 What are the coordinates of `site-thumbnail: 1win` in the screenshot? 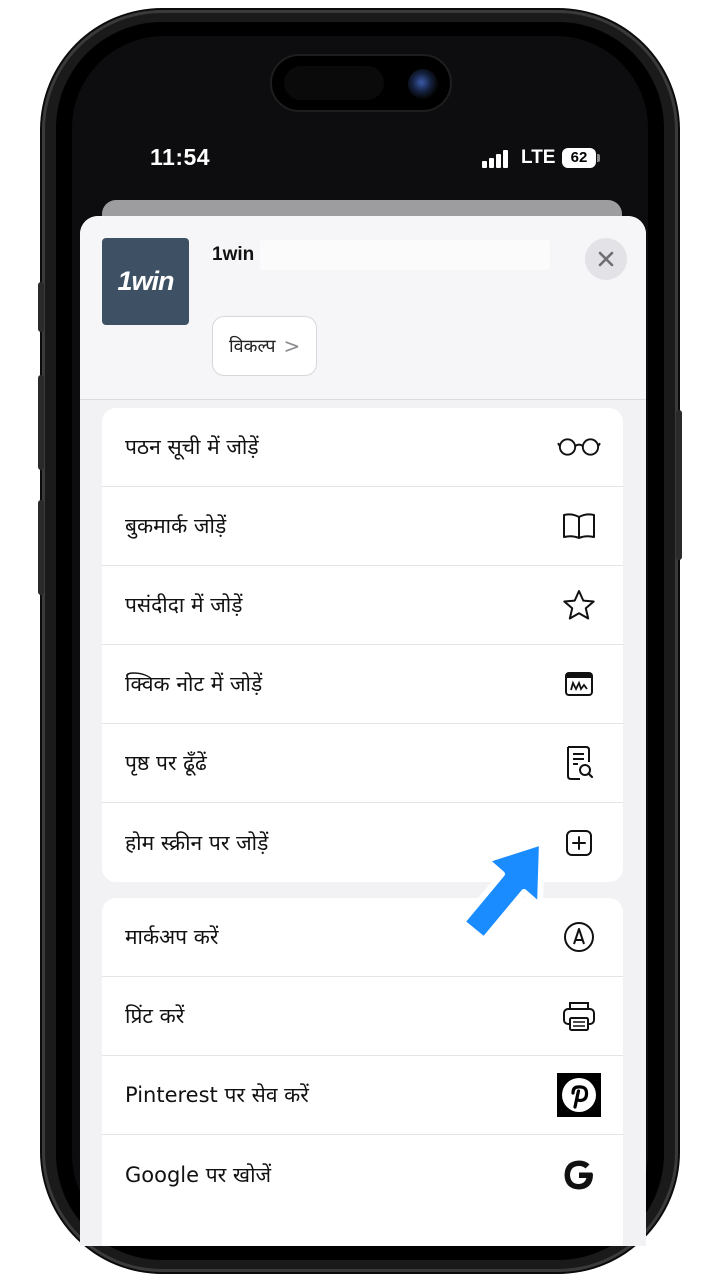 It's located at (145, 281).